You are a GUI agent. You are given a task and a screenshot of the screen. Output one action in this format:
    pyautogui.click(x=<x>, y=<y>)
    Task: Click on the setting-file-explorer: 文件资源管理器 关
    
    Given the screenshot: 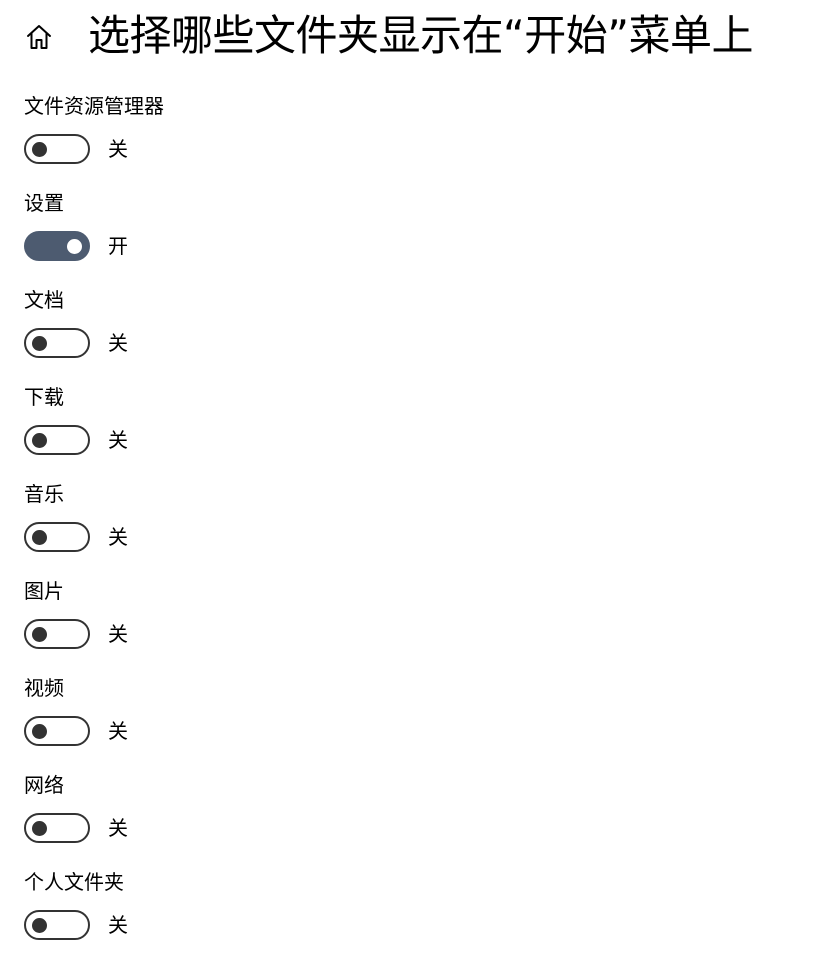 What is the action you would take?
    pyautogui.click(x=404, y=136)
    